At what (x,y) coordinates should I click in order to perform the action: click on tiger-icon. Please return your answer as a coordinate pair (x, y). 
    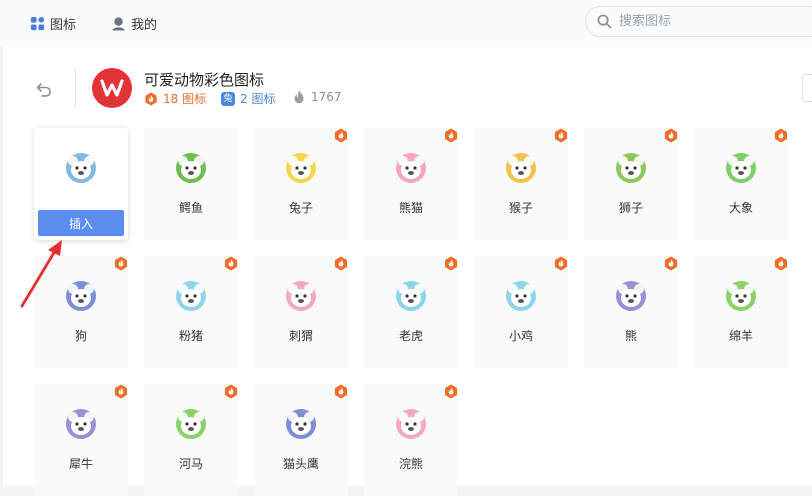
    Looking at the image, I should click on (411, 296).